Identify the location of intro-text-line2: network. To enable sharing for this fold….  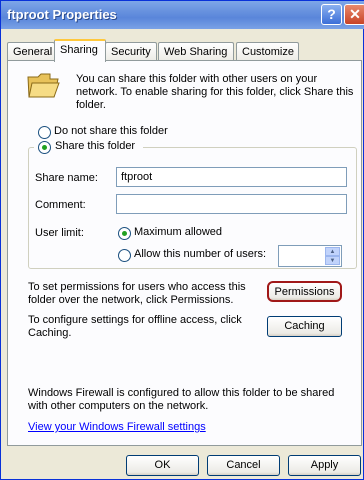
(215, 92).